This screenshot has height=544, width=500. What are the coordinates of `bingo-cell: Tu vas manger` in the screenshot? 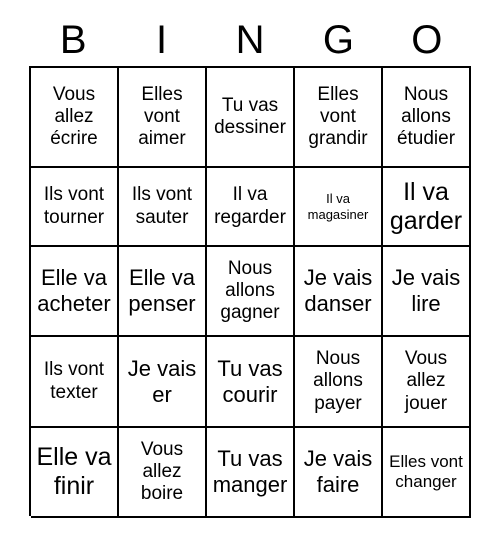 It's located at (251, 473).